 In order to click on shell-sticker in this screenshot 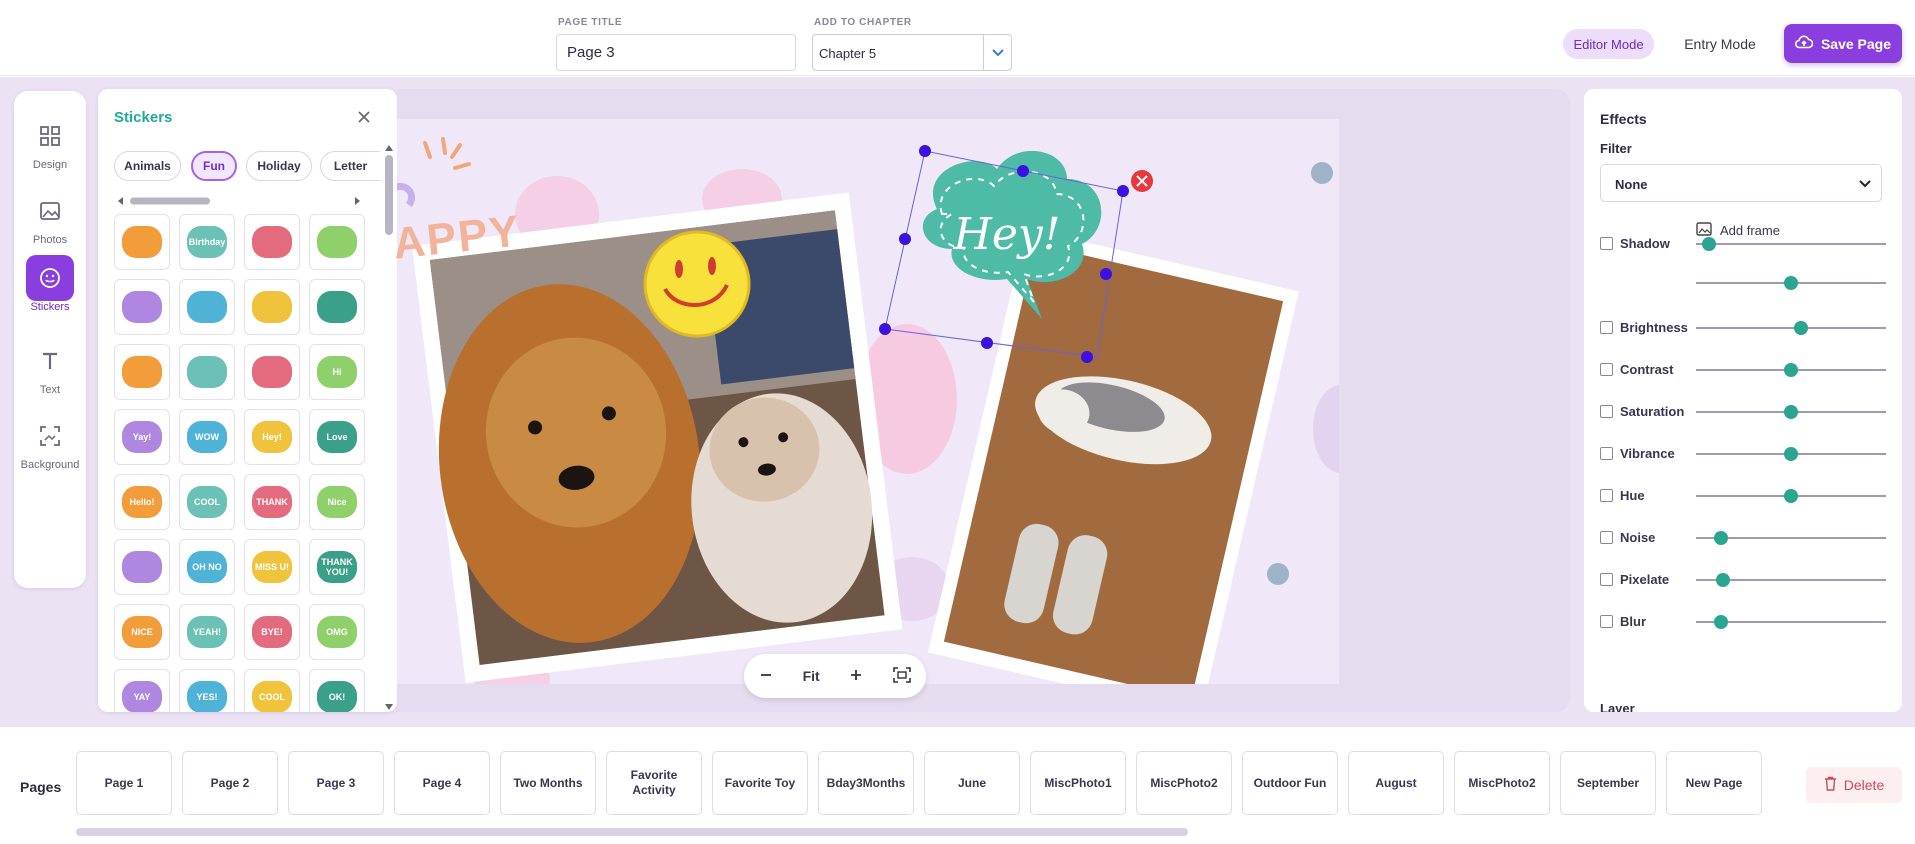, I will do `click(207, 307)`.